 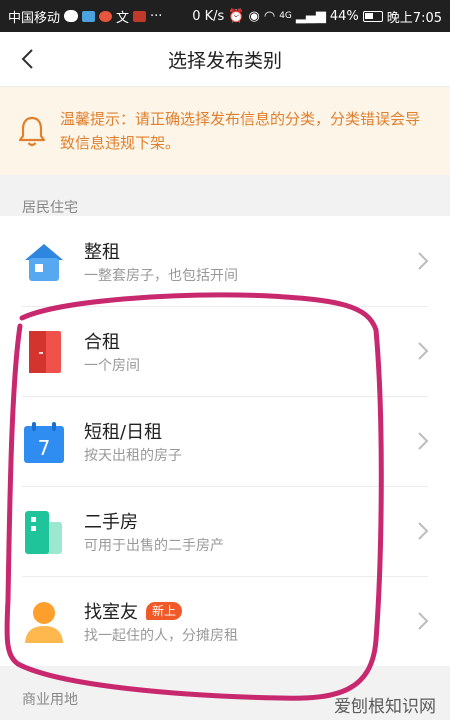 What do you see at coordinates (50, 700) in the screenshot?
I see `section-label-commercial: 商业用地` at bounding box center [50, 700].